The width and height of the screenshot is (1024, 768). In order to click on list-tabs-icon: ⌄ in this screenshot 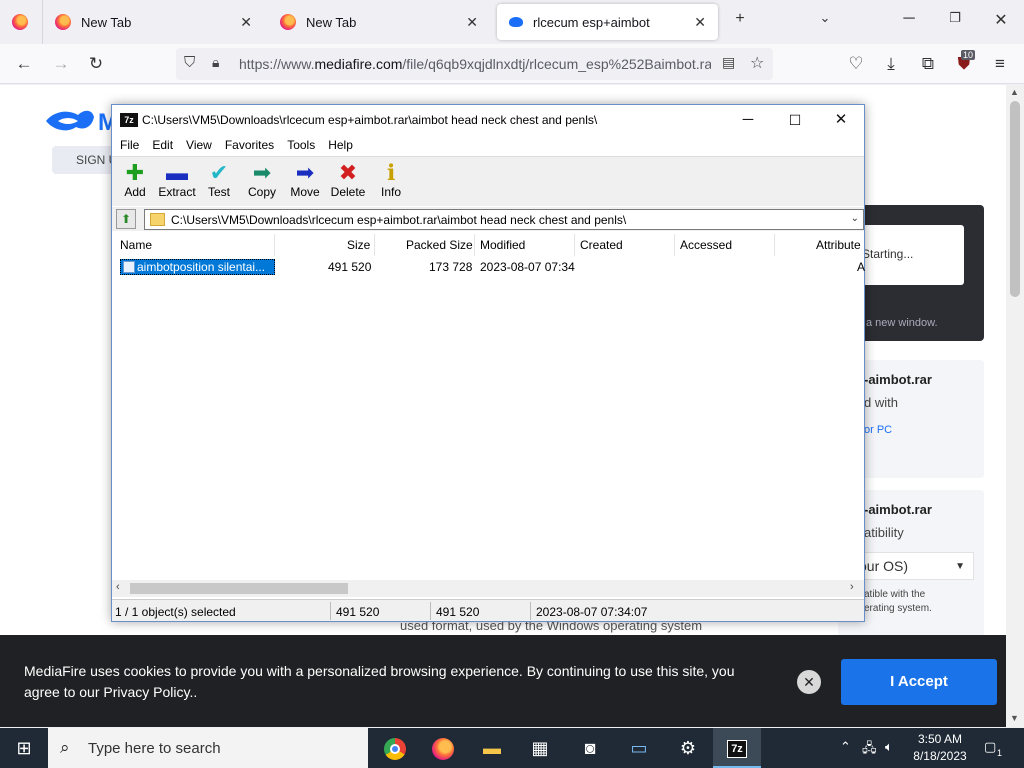, I will do `click(825, 18)`.